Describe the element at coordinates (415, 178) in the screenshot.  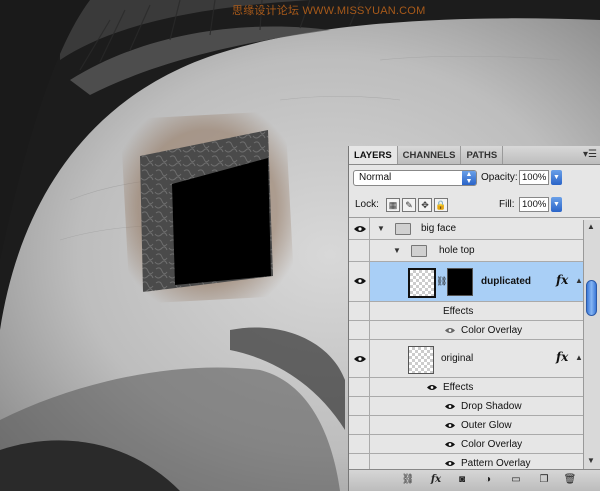
I see `blend-mode-select: Normal ▲ ▼` at that location.